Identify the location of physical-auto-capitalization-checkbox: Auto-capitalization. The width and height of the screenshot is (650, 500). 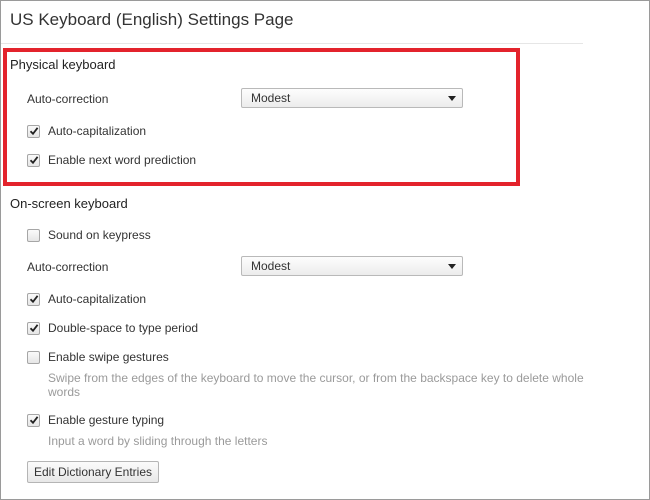
(86, 131).